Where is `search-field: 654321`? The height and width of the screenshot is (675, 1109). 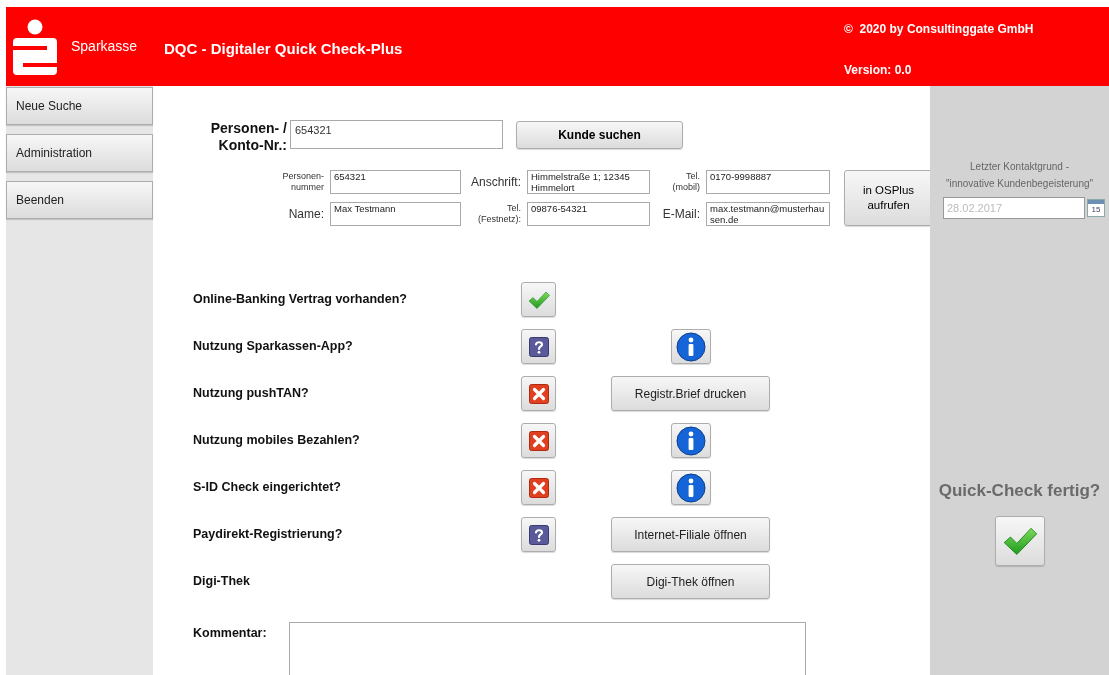 search-field: 654321 is located at coordinates (396, 134).